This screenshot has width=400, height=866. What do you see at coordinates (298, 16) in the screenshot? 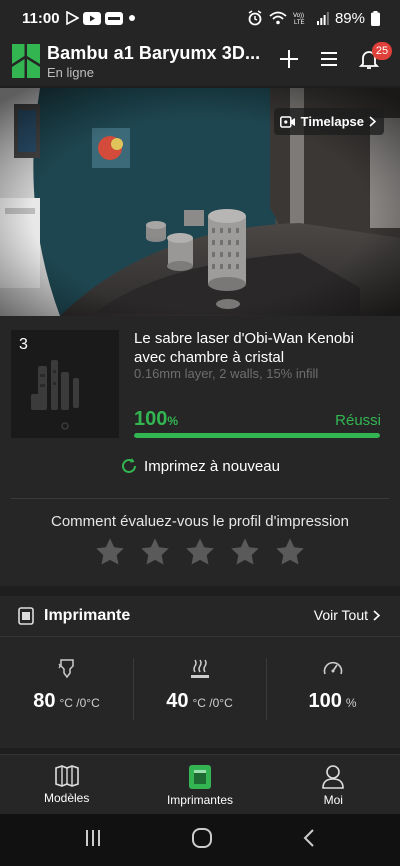
I see `svg-text: Vo))` at bounding box center [298, 16].